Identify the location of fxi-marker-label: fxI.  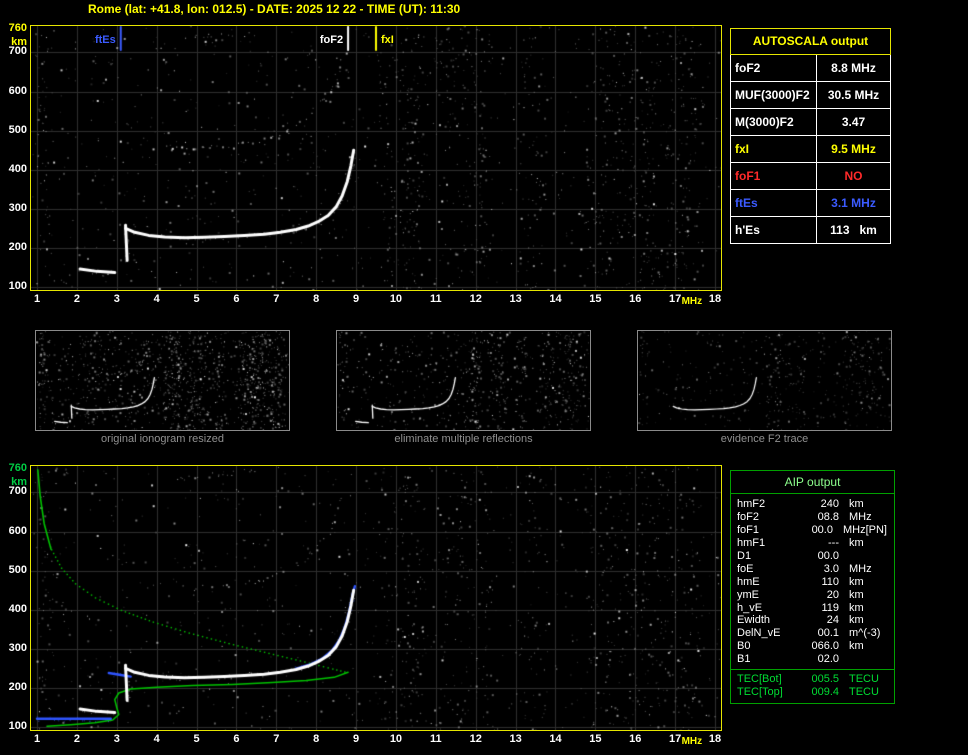
(387, 40).